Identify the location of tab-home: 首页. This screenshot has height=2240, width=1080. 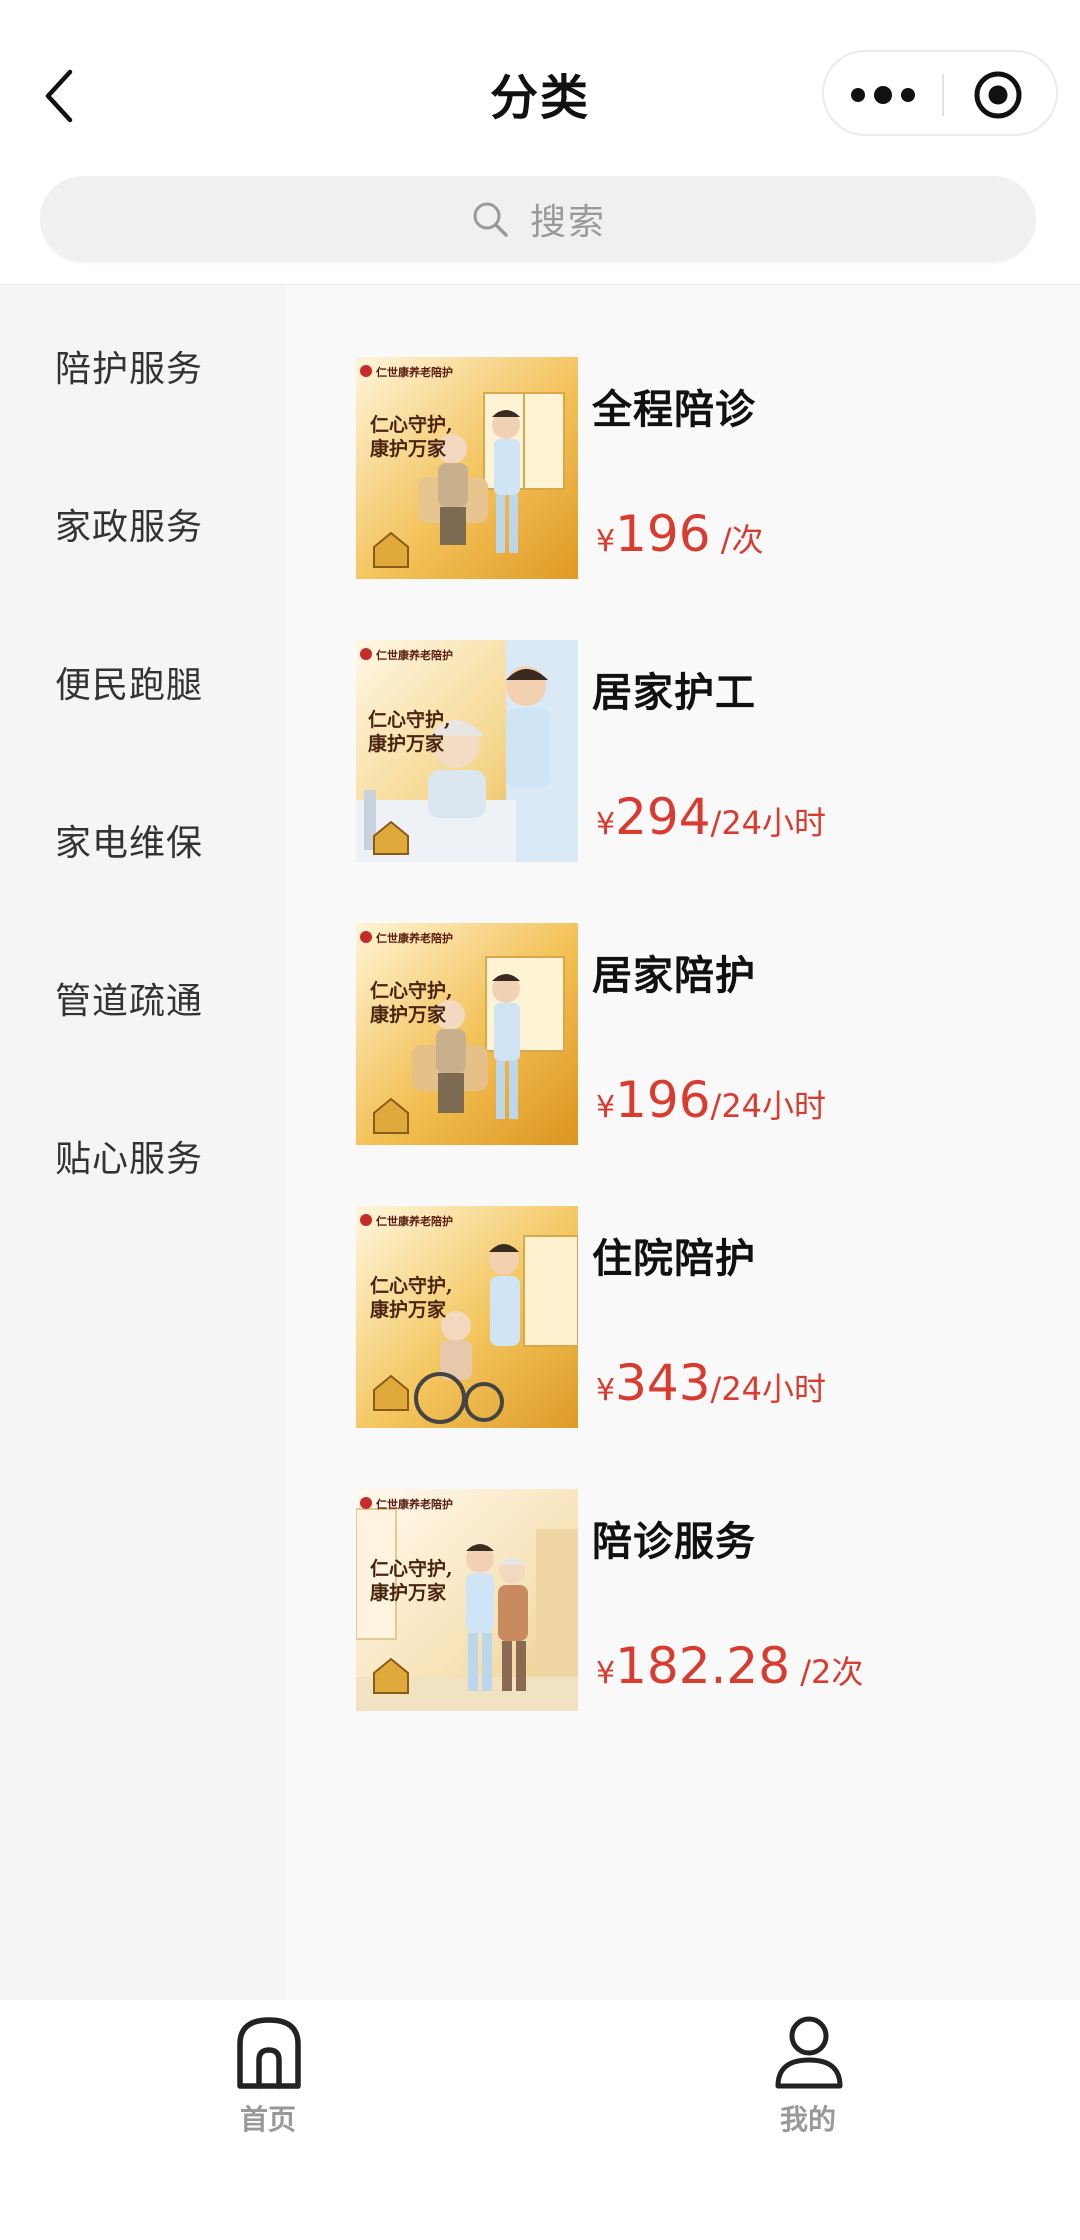
(268, 2084).